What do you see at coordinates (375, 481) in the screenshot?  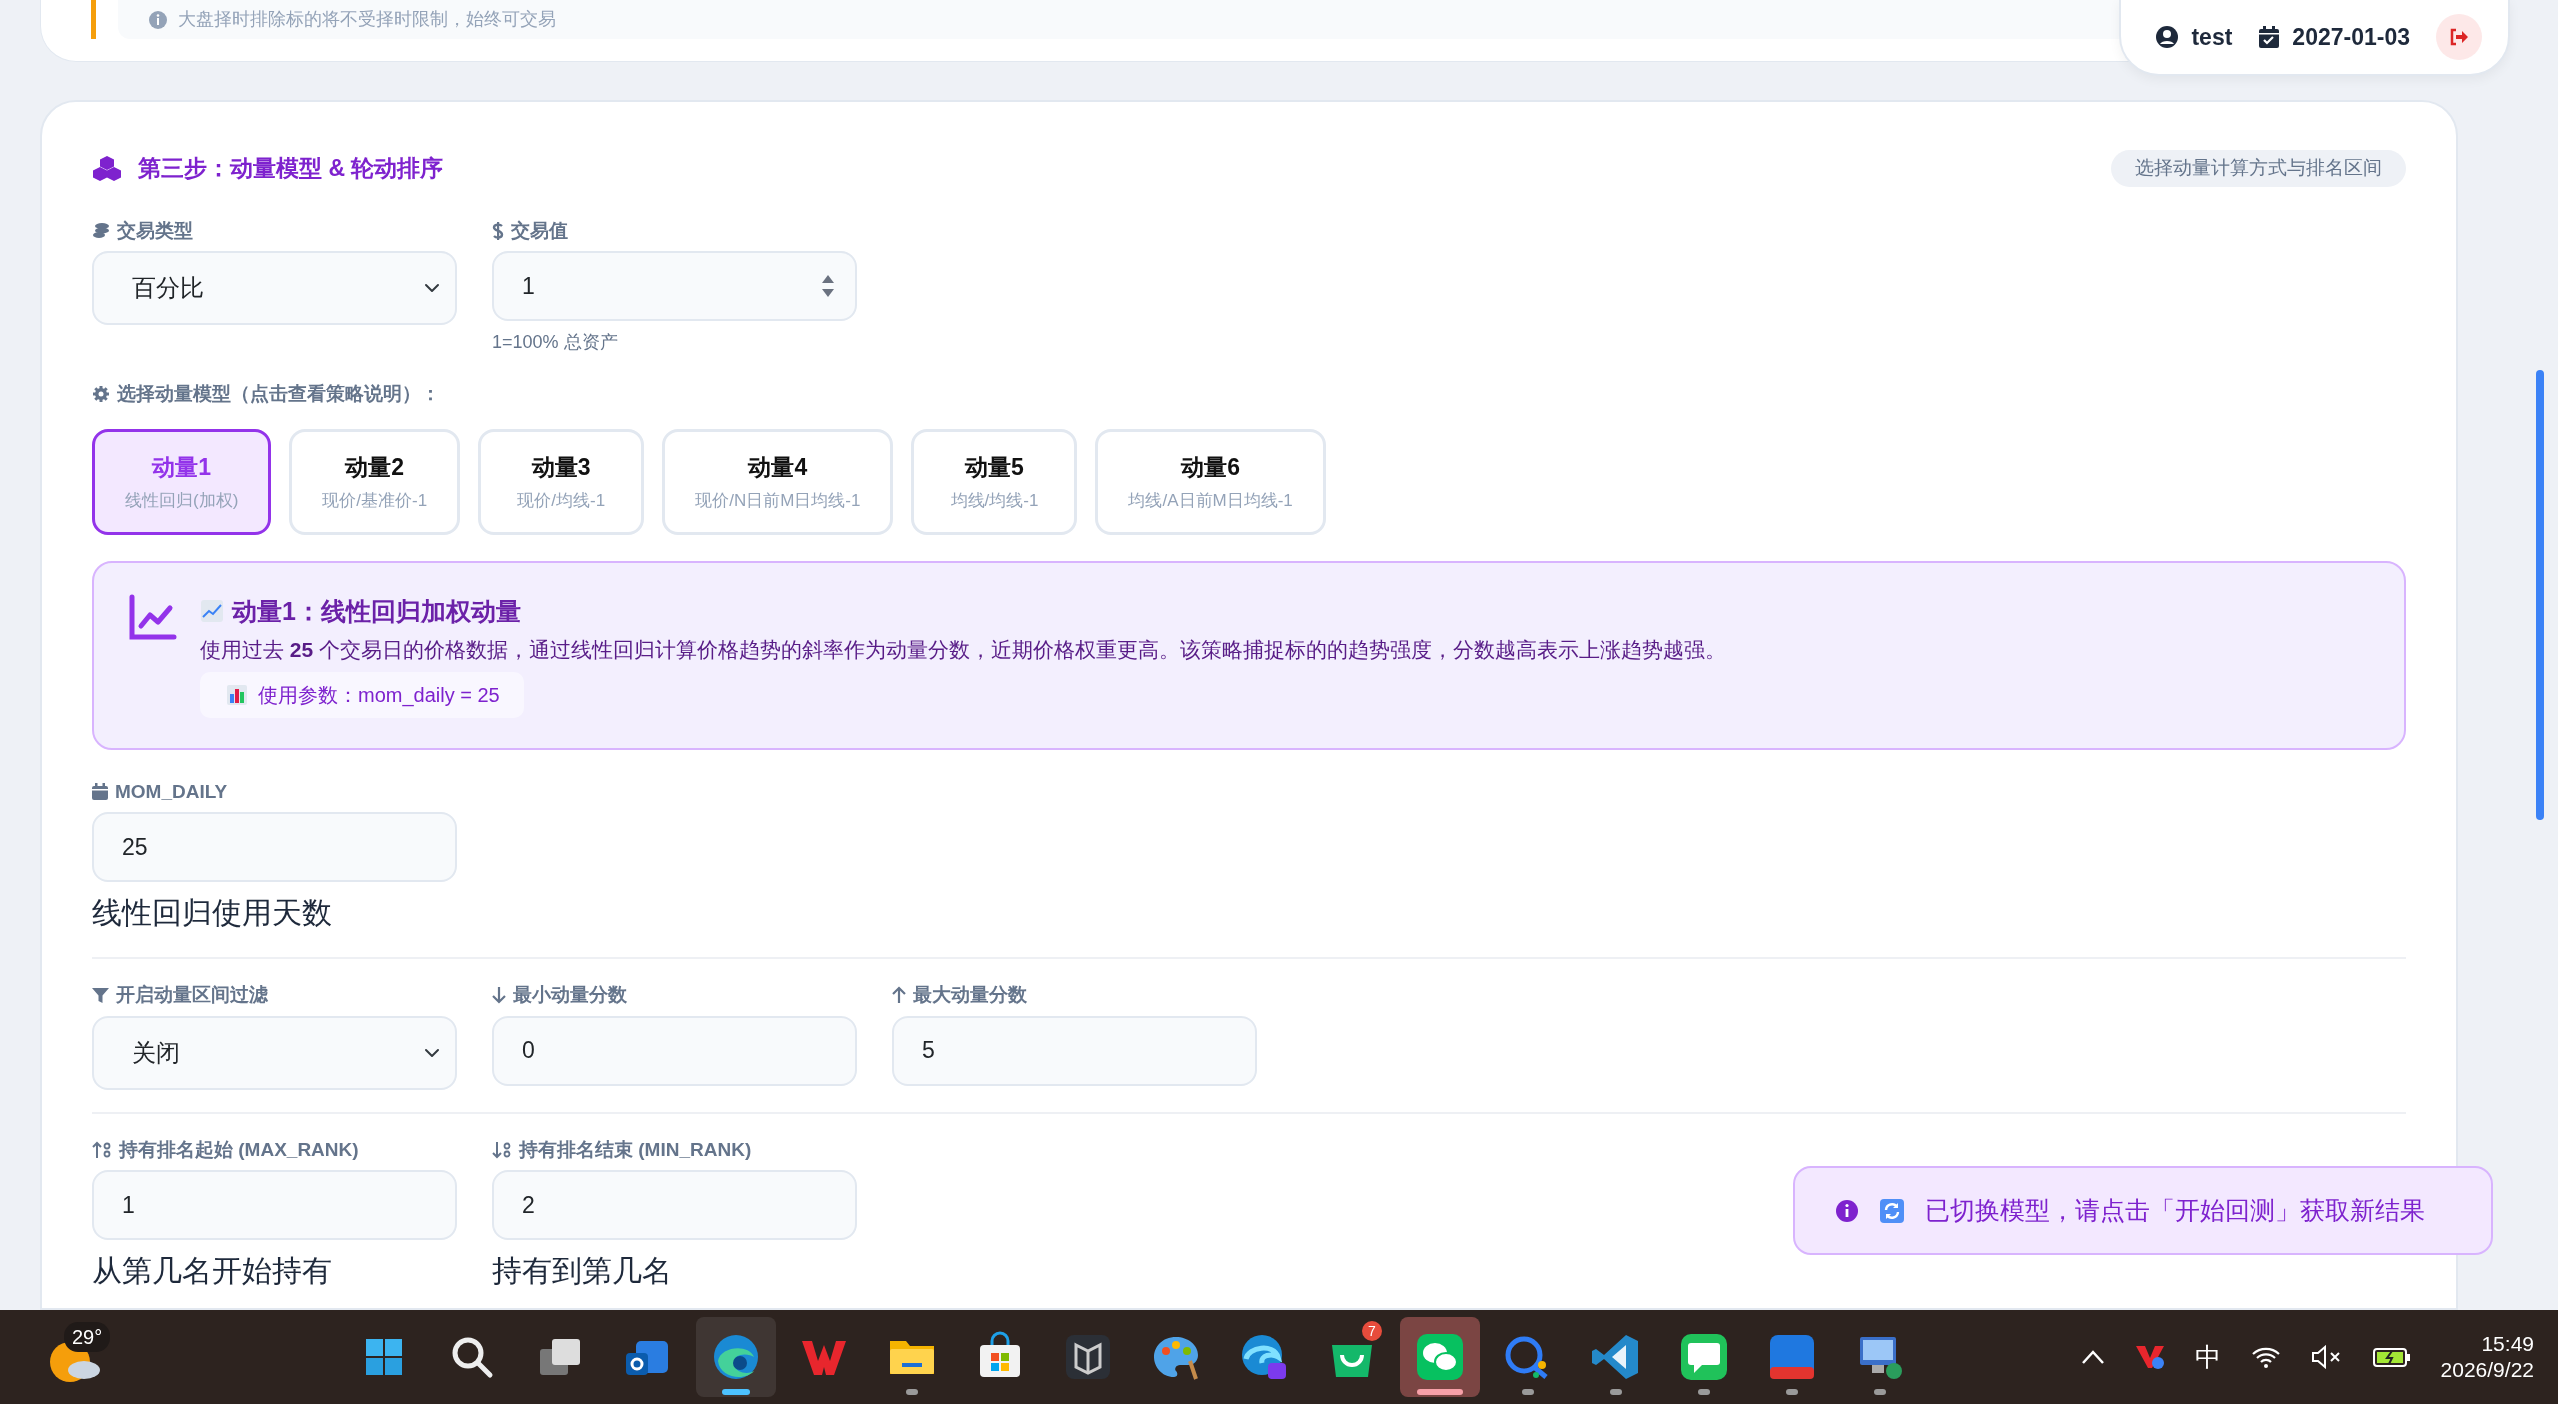 I see `model-button: 动量2 现价/基准价-1` at bounding box center [375, 481].